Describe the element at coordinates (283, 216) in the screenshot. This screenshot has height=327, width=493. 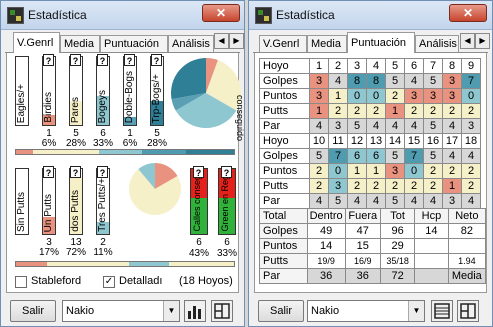
I see `row-header: Total` at that location.